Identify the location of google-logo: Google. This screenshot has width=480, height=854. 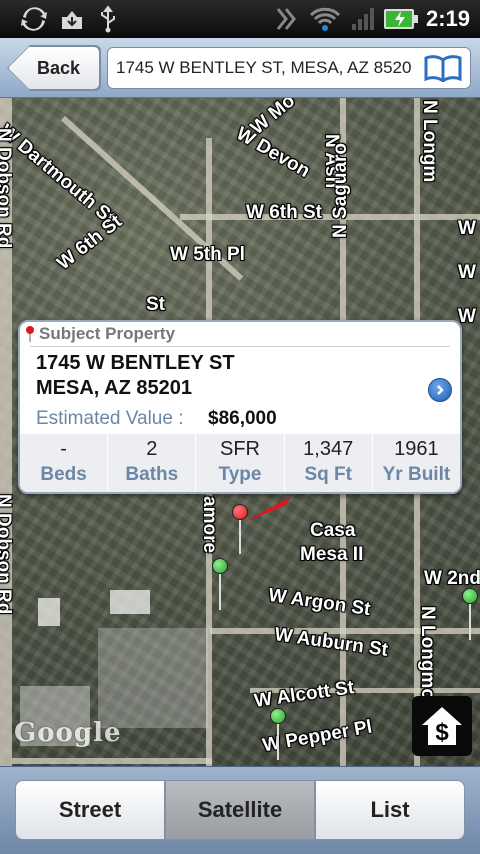
(68, 733).